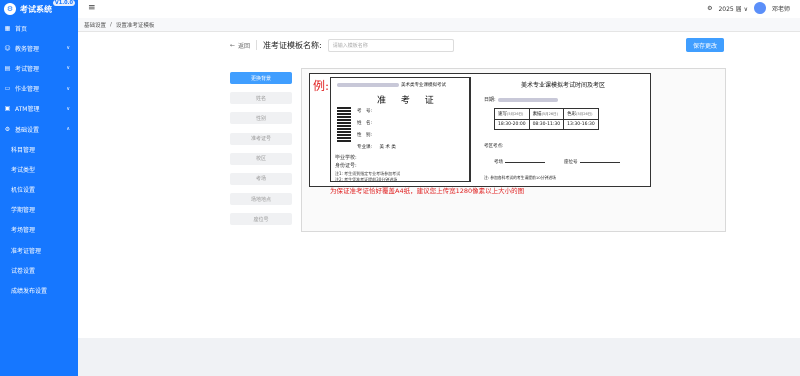 The height and width of the screenshot is (376, 800). Describe the element at coordinates (366, 179) in the screenshot. I see `note-2: 注2: 考生凭准考证提前30分钟进场` at that location.